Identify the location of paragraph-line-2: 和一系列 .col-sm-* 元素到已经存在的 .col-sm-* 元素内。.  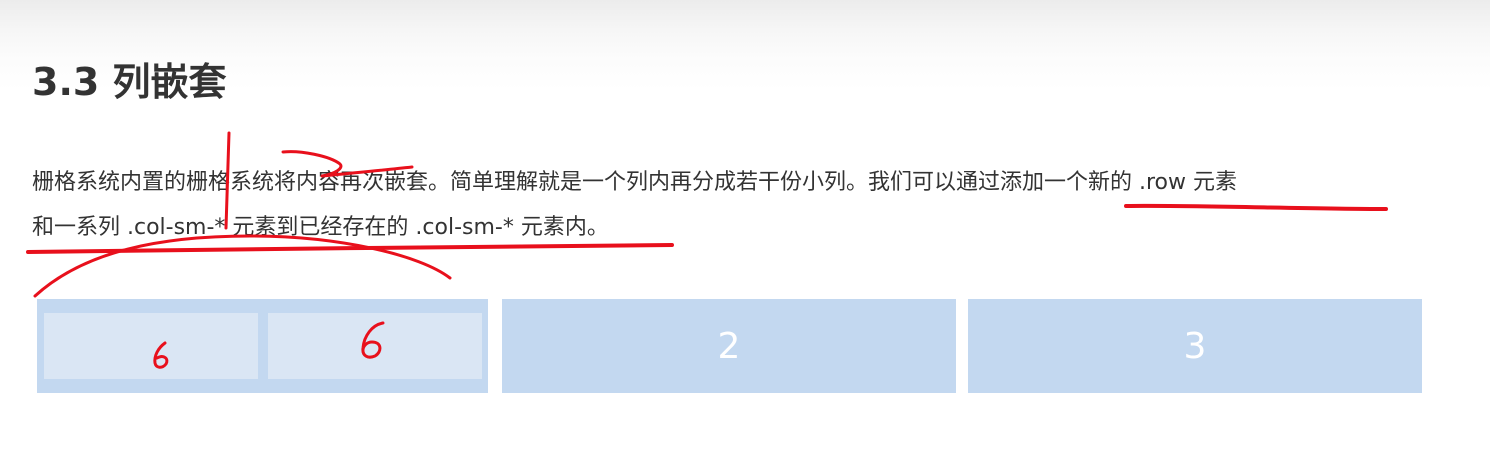
(320, 227).